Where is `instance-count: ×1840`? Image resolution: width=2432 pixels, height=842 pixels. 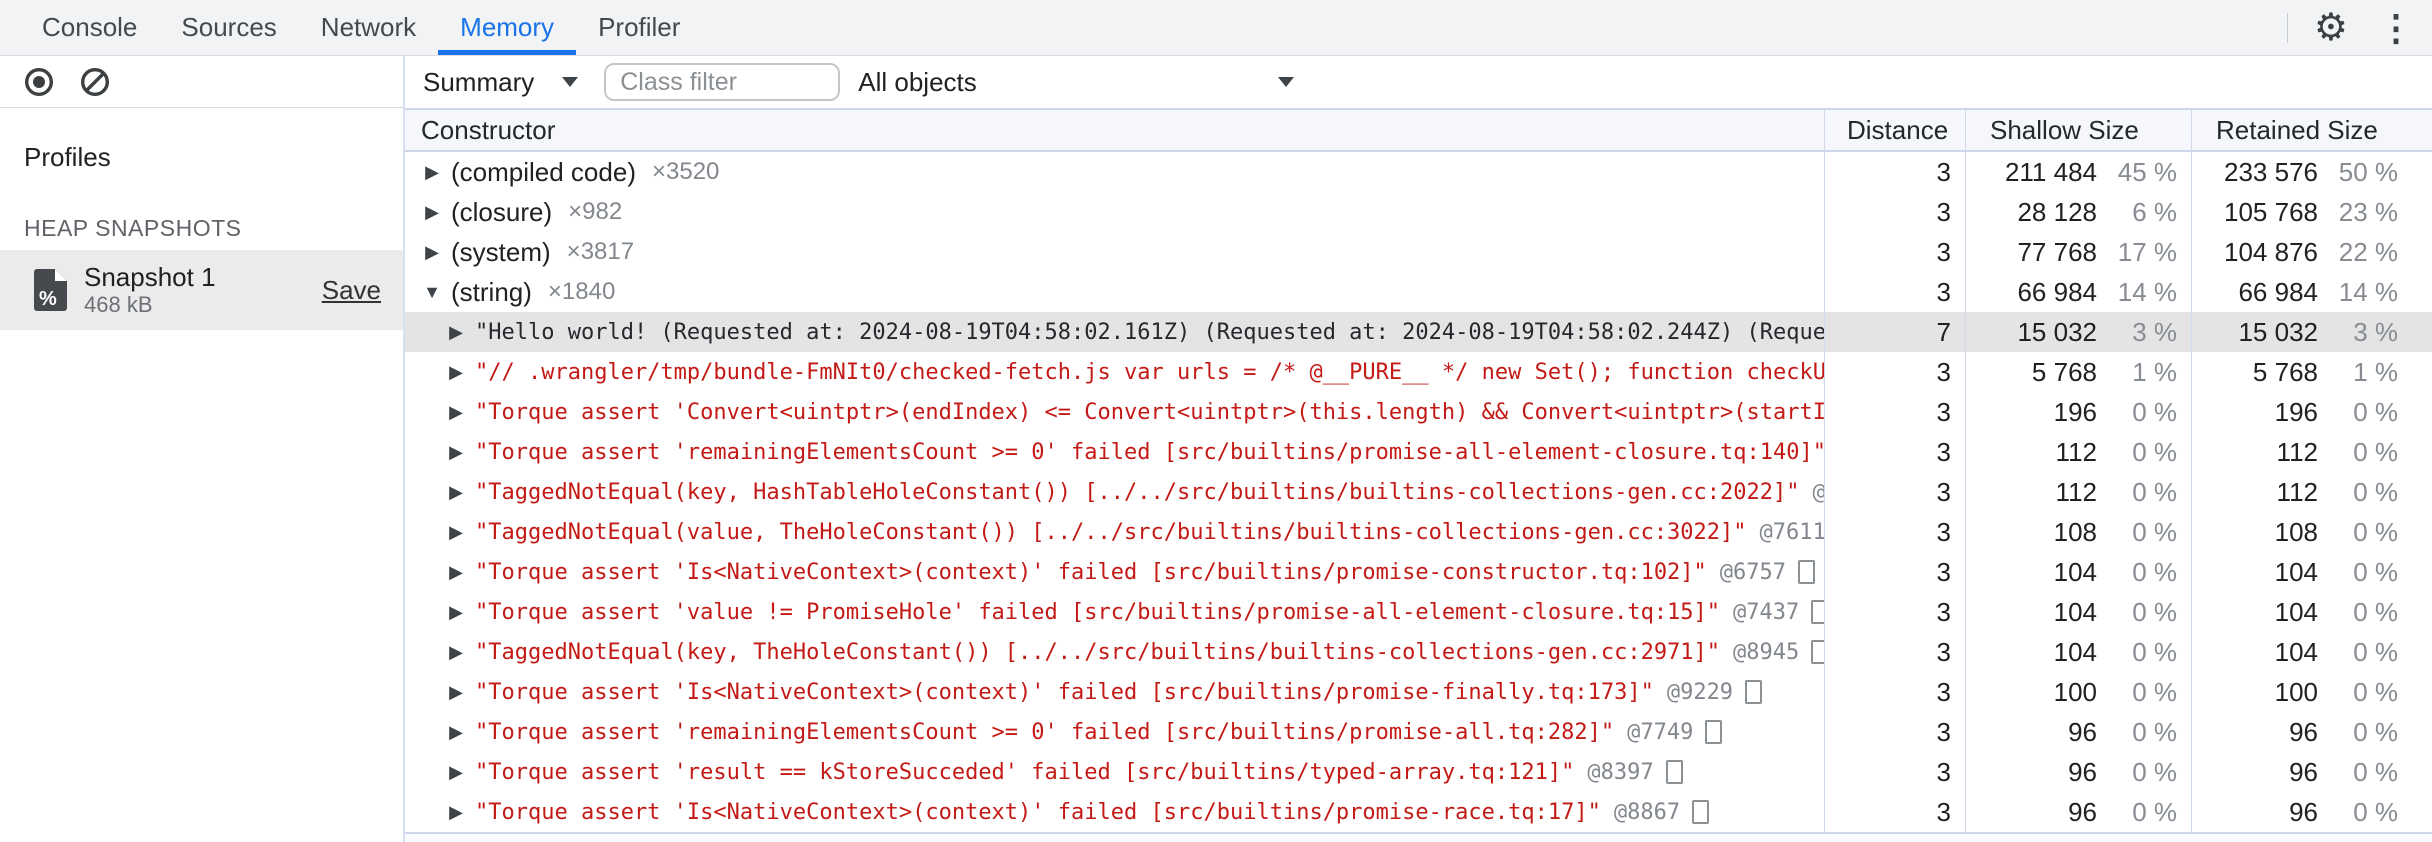
instance-count: ×1840 is located at coordinates (581, 291).